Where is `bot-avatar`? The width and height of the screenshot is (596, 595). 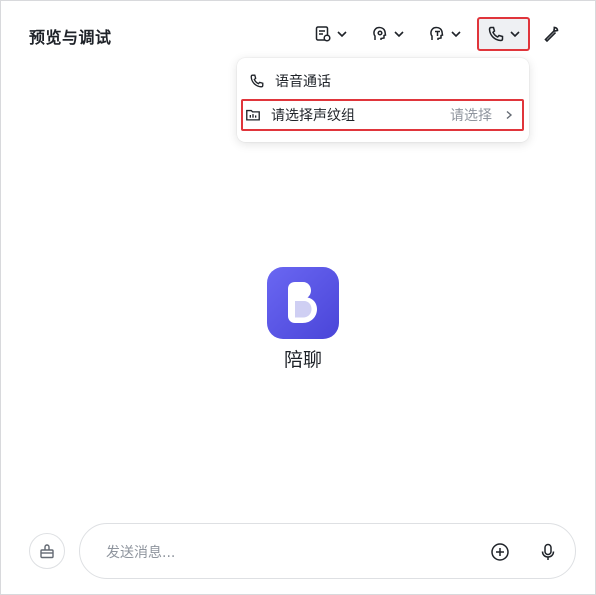
bot-avatar is located at coordinates (303, 303).